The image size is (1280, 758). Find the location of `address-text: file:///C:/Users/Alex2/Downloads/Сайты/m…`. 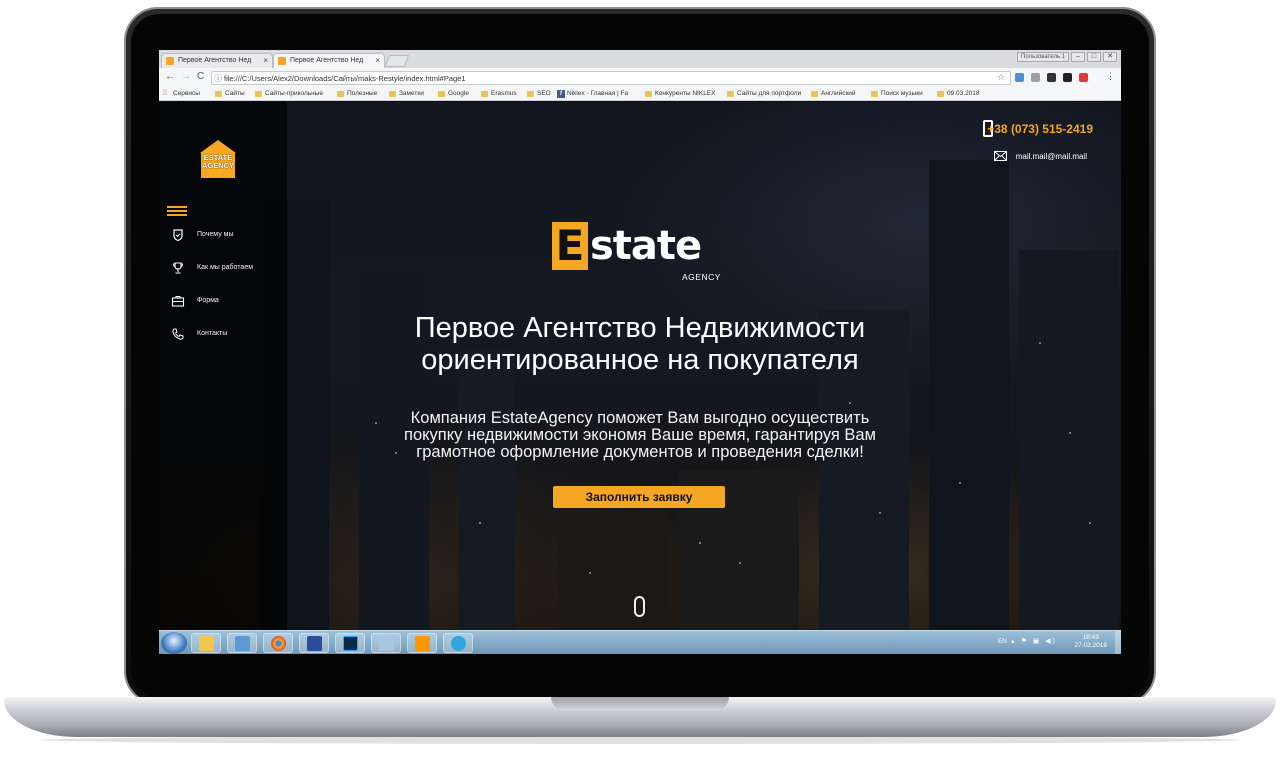

address-text: file:///C:/Users/Alex2/Downloads/Сайты/m… is located at coordinates (345, 78).